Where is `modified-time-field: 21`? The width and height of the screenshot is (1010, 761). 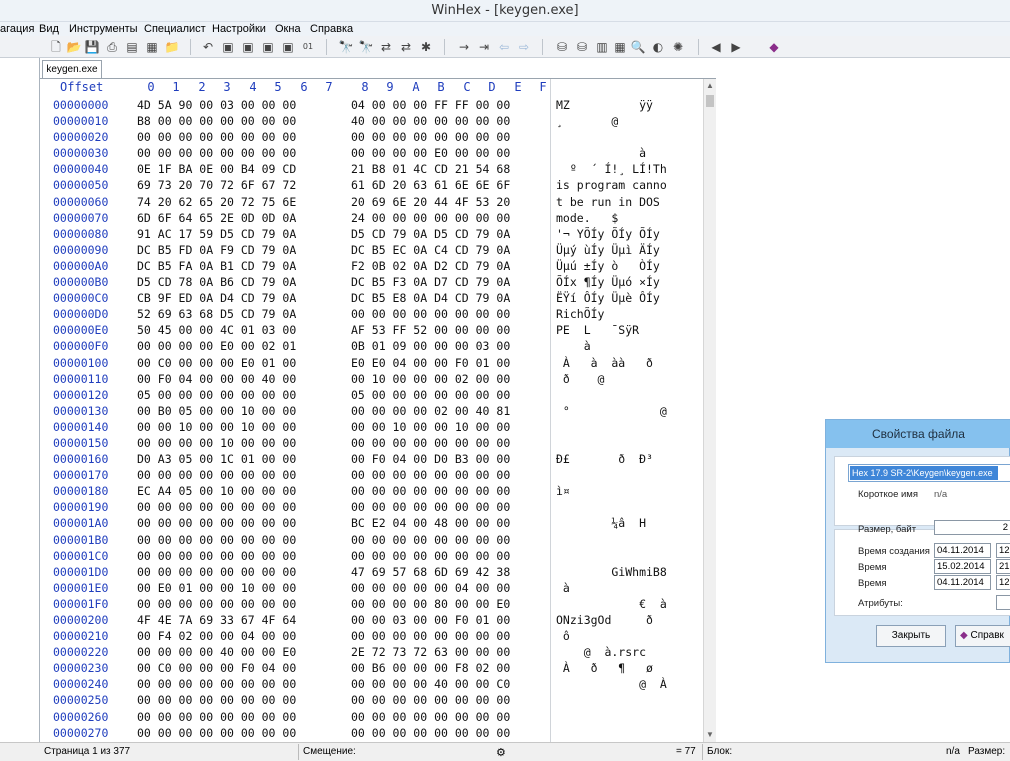
modified-time-field: 21 is located at coordinates (1003, 566).